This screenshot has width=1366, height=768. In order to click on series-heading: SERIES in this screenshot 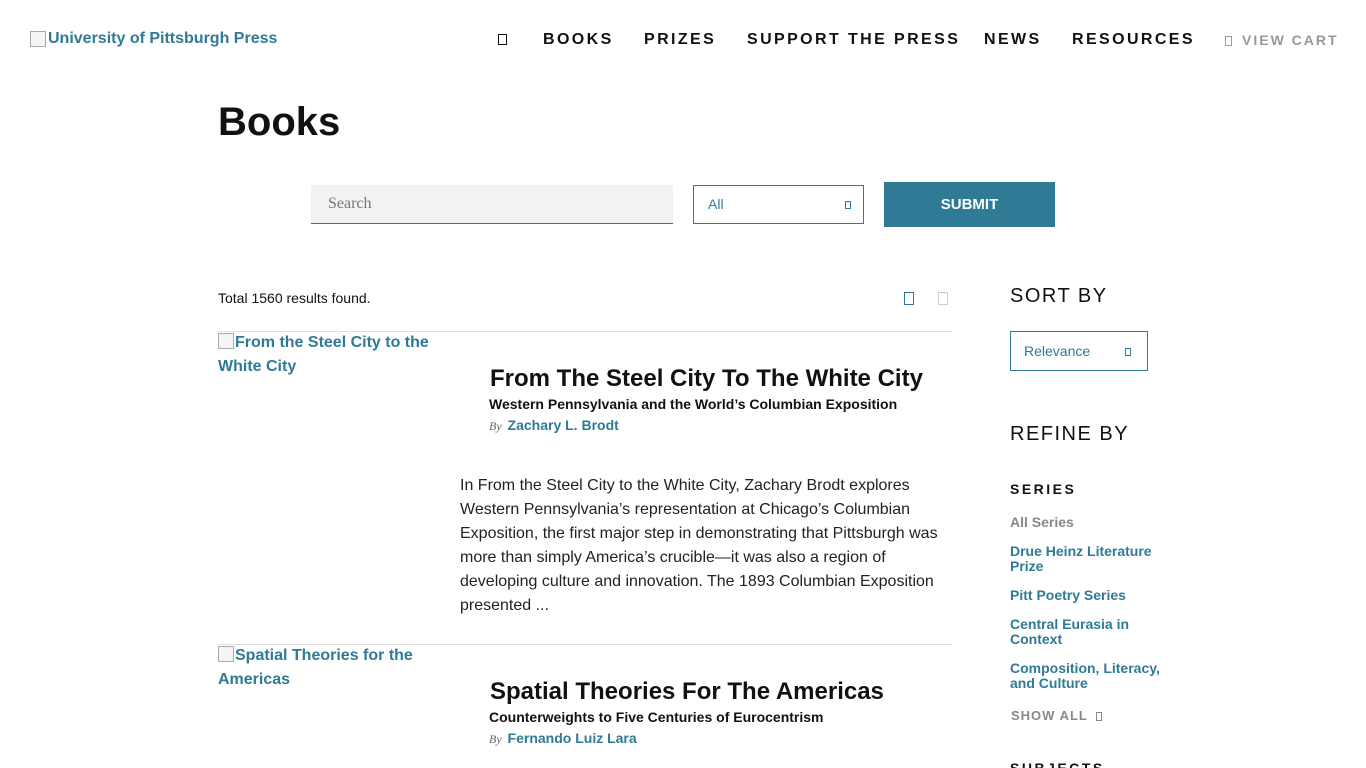, I will do `click(1043, 489)`.